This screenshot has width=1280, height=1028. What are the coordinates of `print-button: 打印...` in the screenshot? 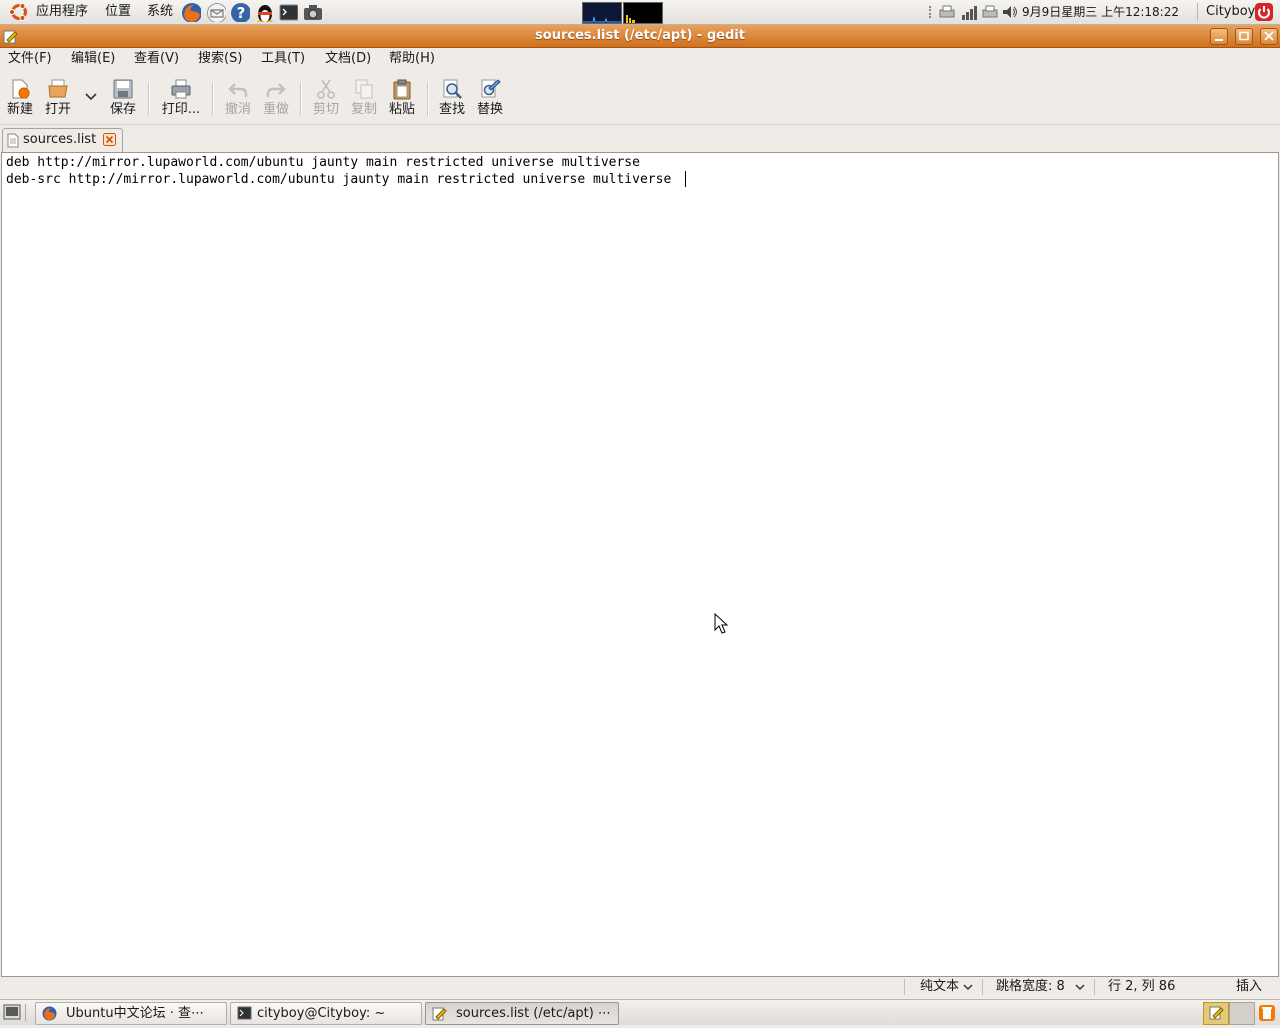 It's located at (181, 99).